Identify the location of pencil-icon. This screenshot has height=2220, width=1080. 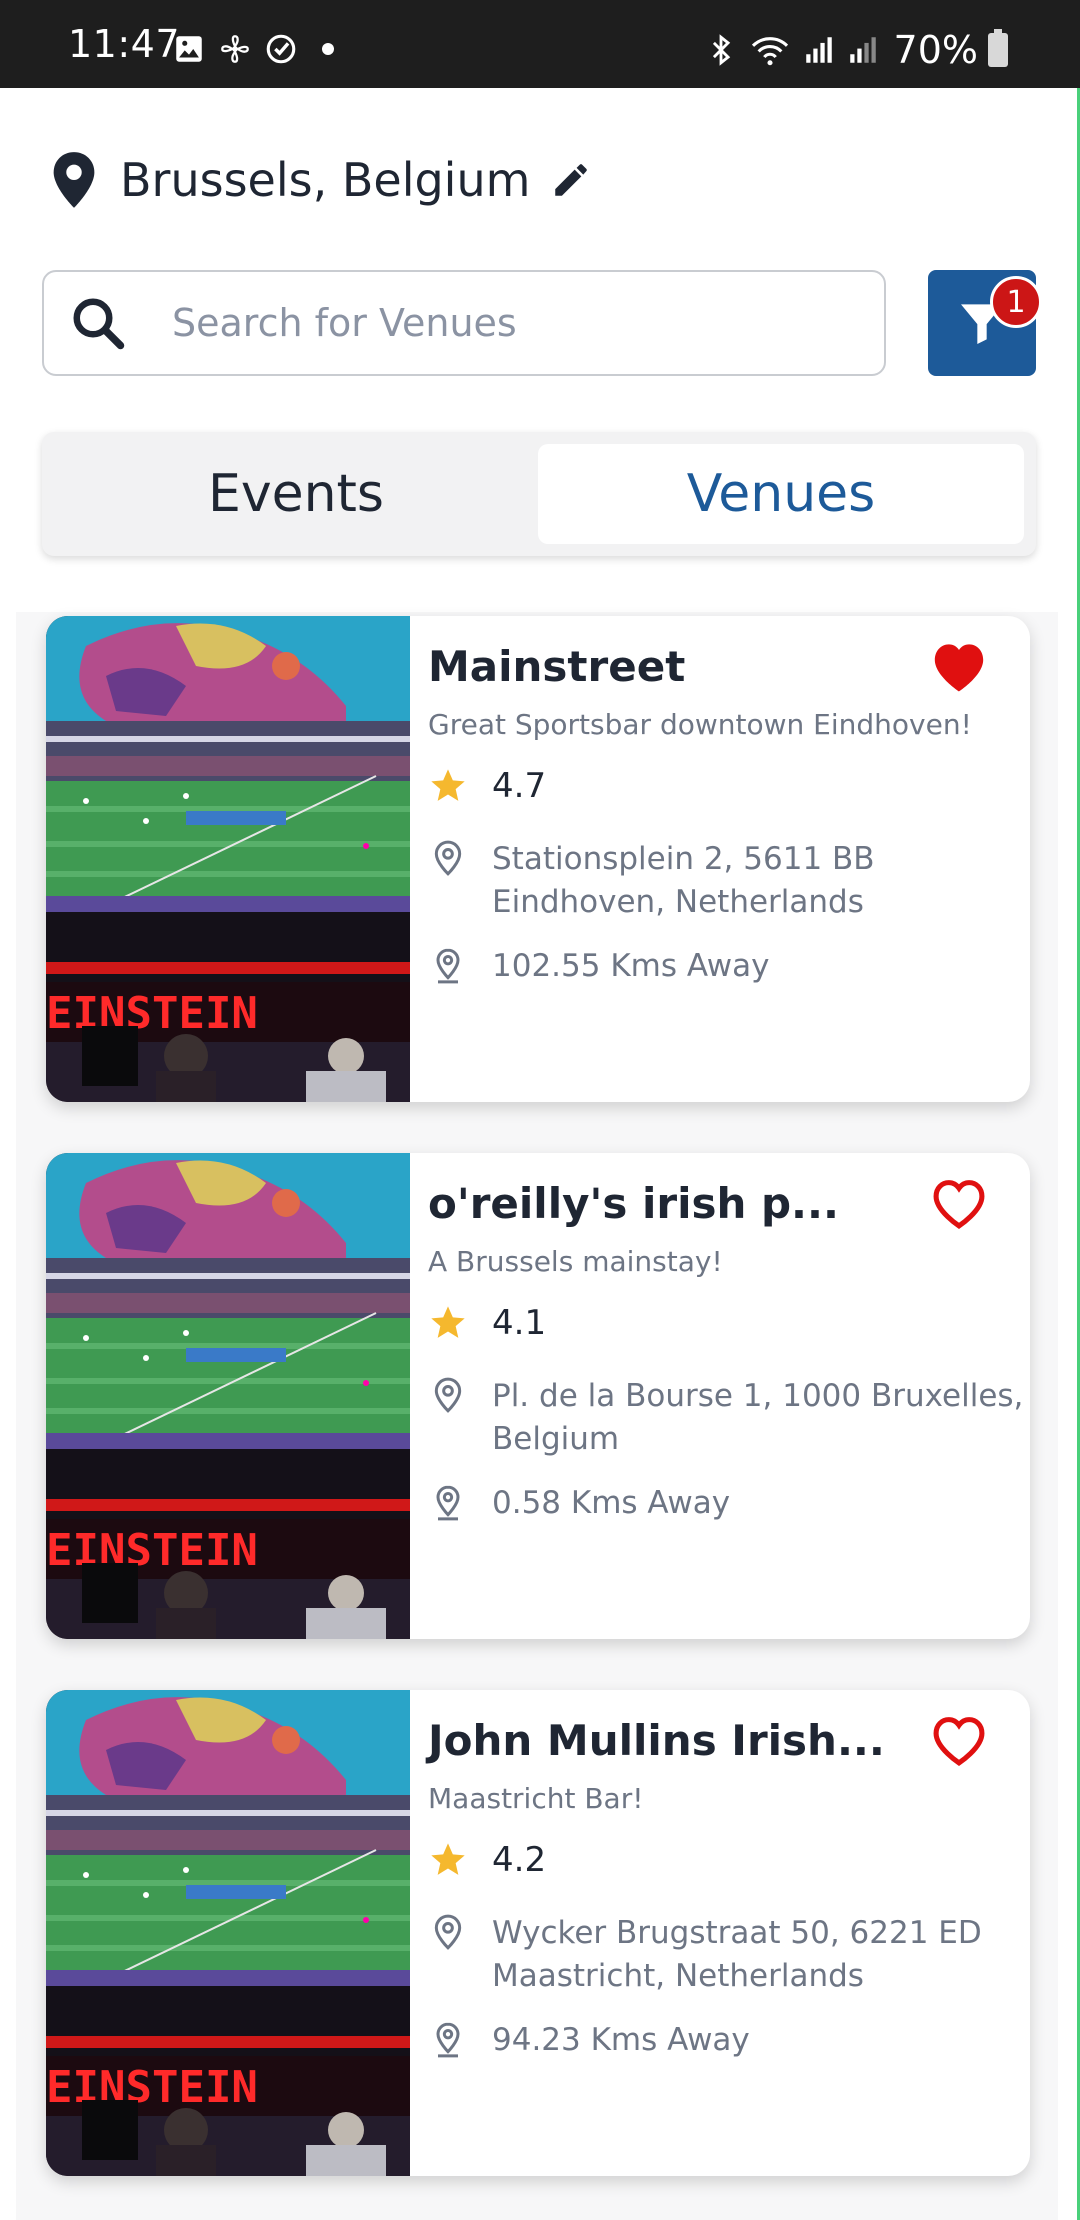
(571, 180).